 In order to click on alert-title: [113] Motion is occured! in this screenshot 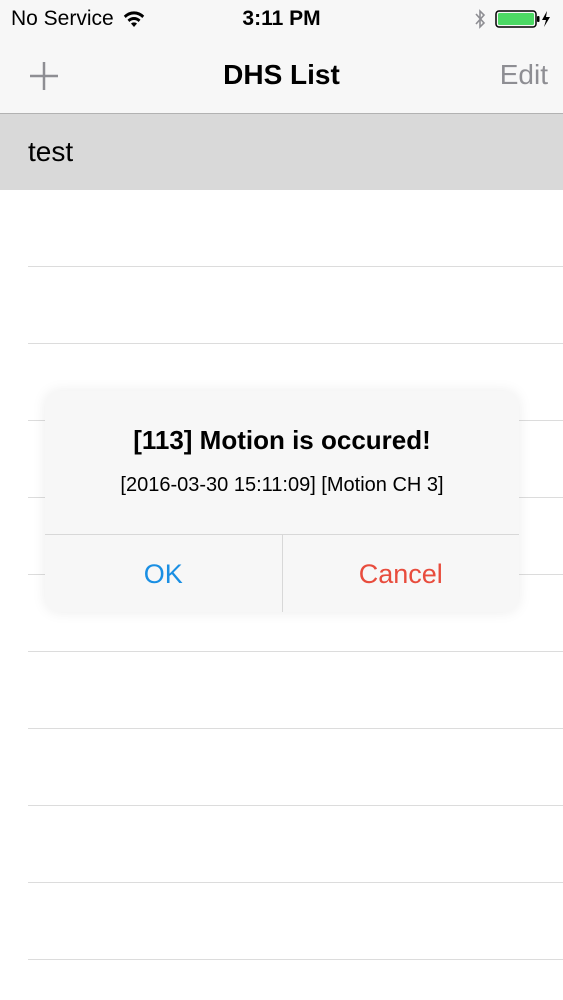, I will do `click(282, 440)`.